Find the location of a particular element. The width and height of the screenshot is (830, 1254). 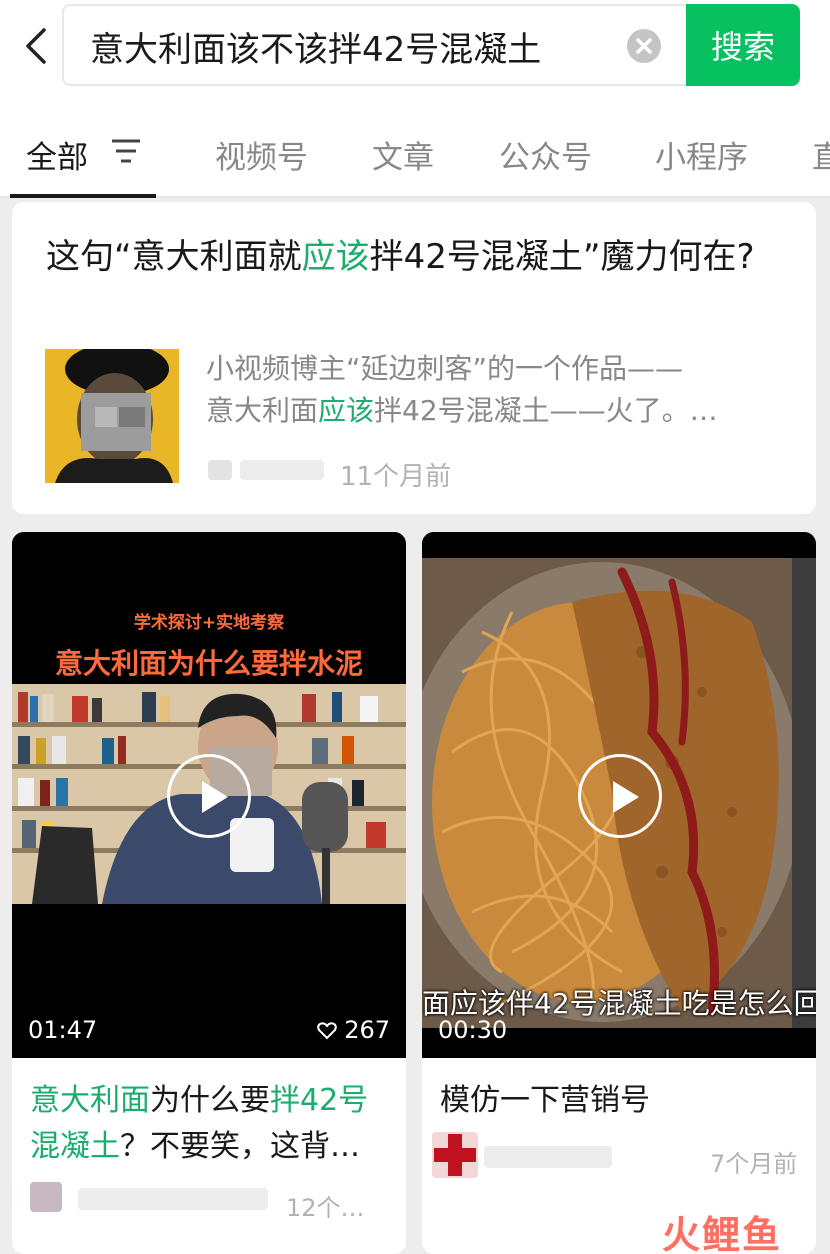

tab-official-accounts: 公众号 is located at coordinates (545, 154).